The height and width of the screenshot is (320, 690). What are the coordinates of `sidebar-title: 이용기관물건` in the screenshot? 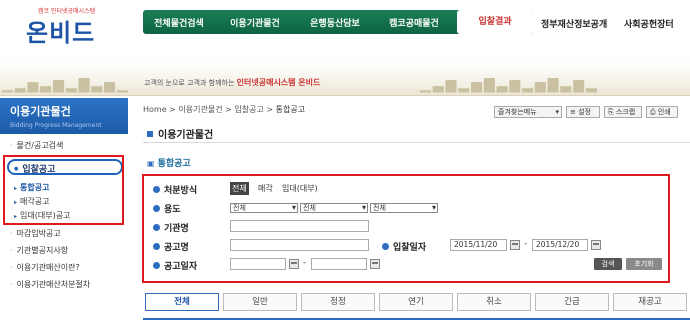 It's located at (40, 111).